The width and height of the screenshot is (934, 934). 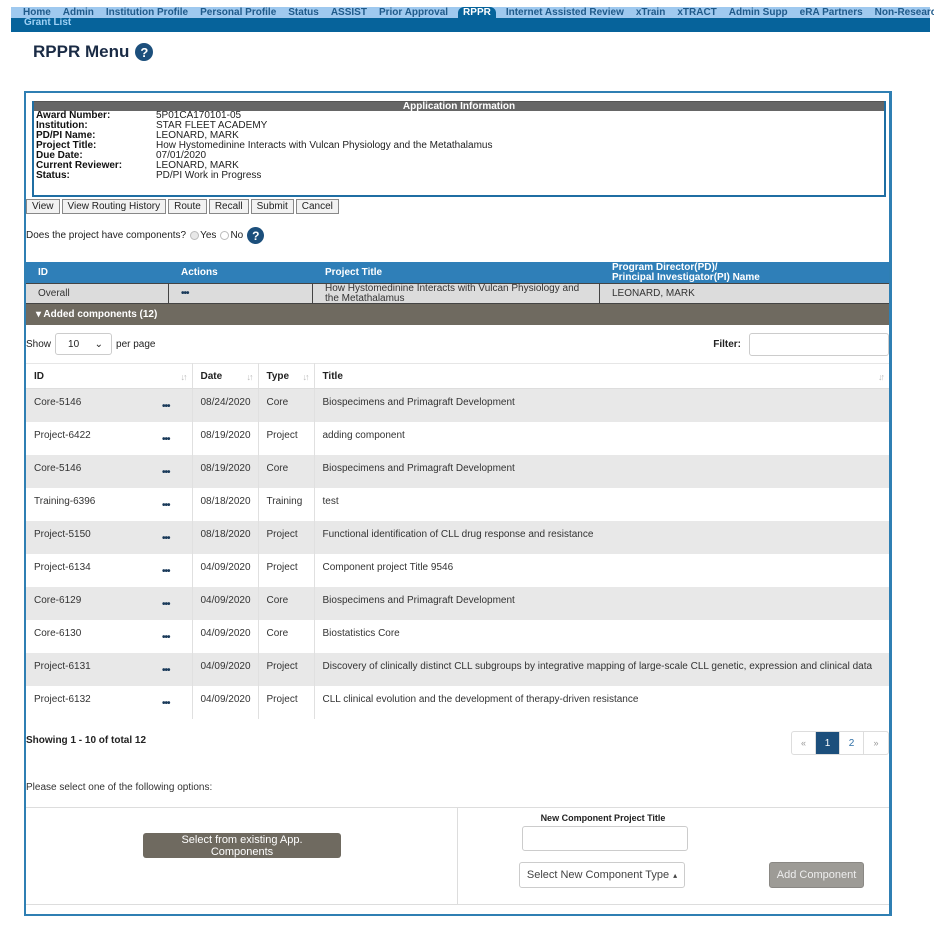 What do you see at coordinates (758, 12) in the screenshot?
I see `nav-tab-admin-supp: Admin Supp` at bounding box center [758, 12].